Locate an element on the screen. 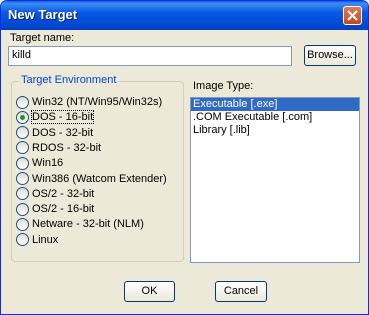 The width and height of the screenshot is (369, 315). environment-option-label: Win16 is located at coordinates (48, 163).